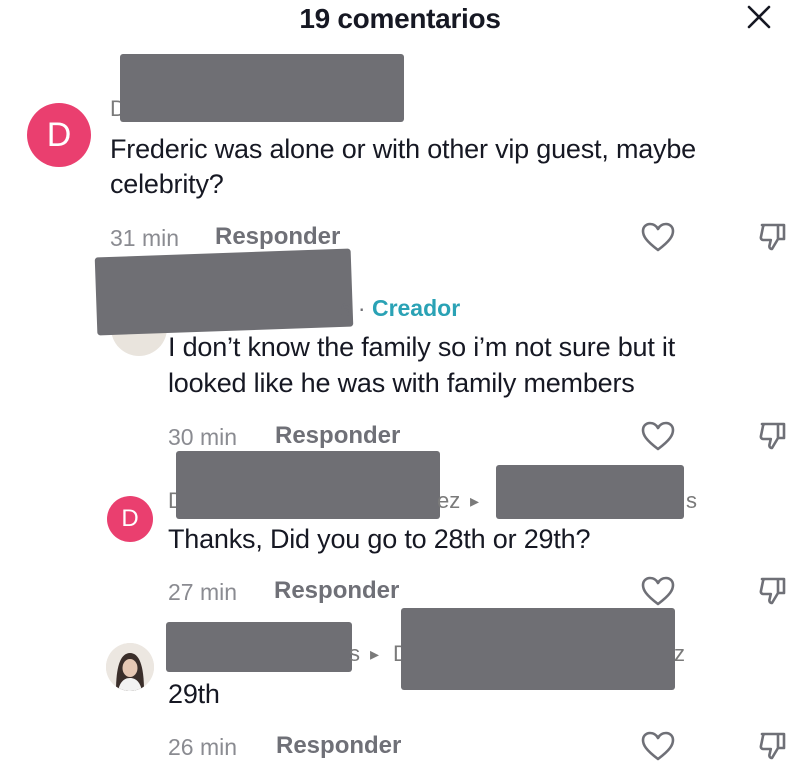 This screenshot has height=770, width=800. Describe the element at coordinates (401, 383) in the screenshot. I see `comment-text: looked like he was with family members` at that location.